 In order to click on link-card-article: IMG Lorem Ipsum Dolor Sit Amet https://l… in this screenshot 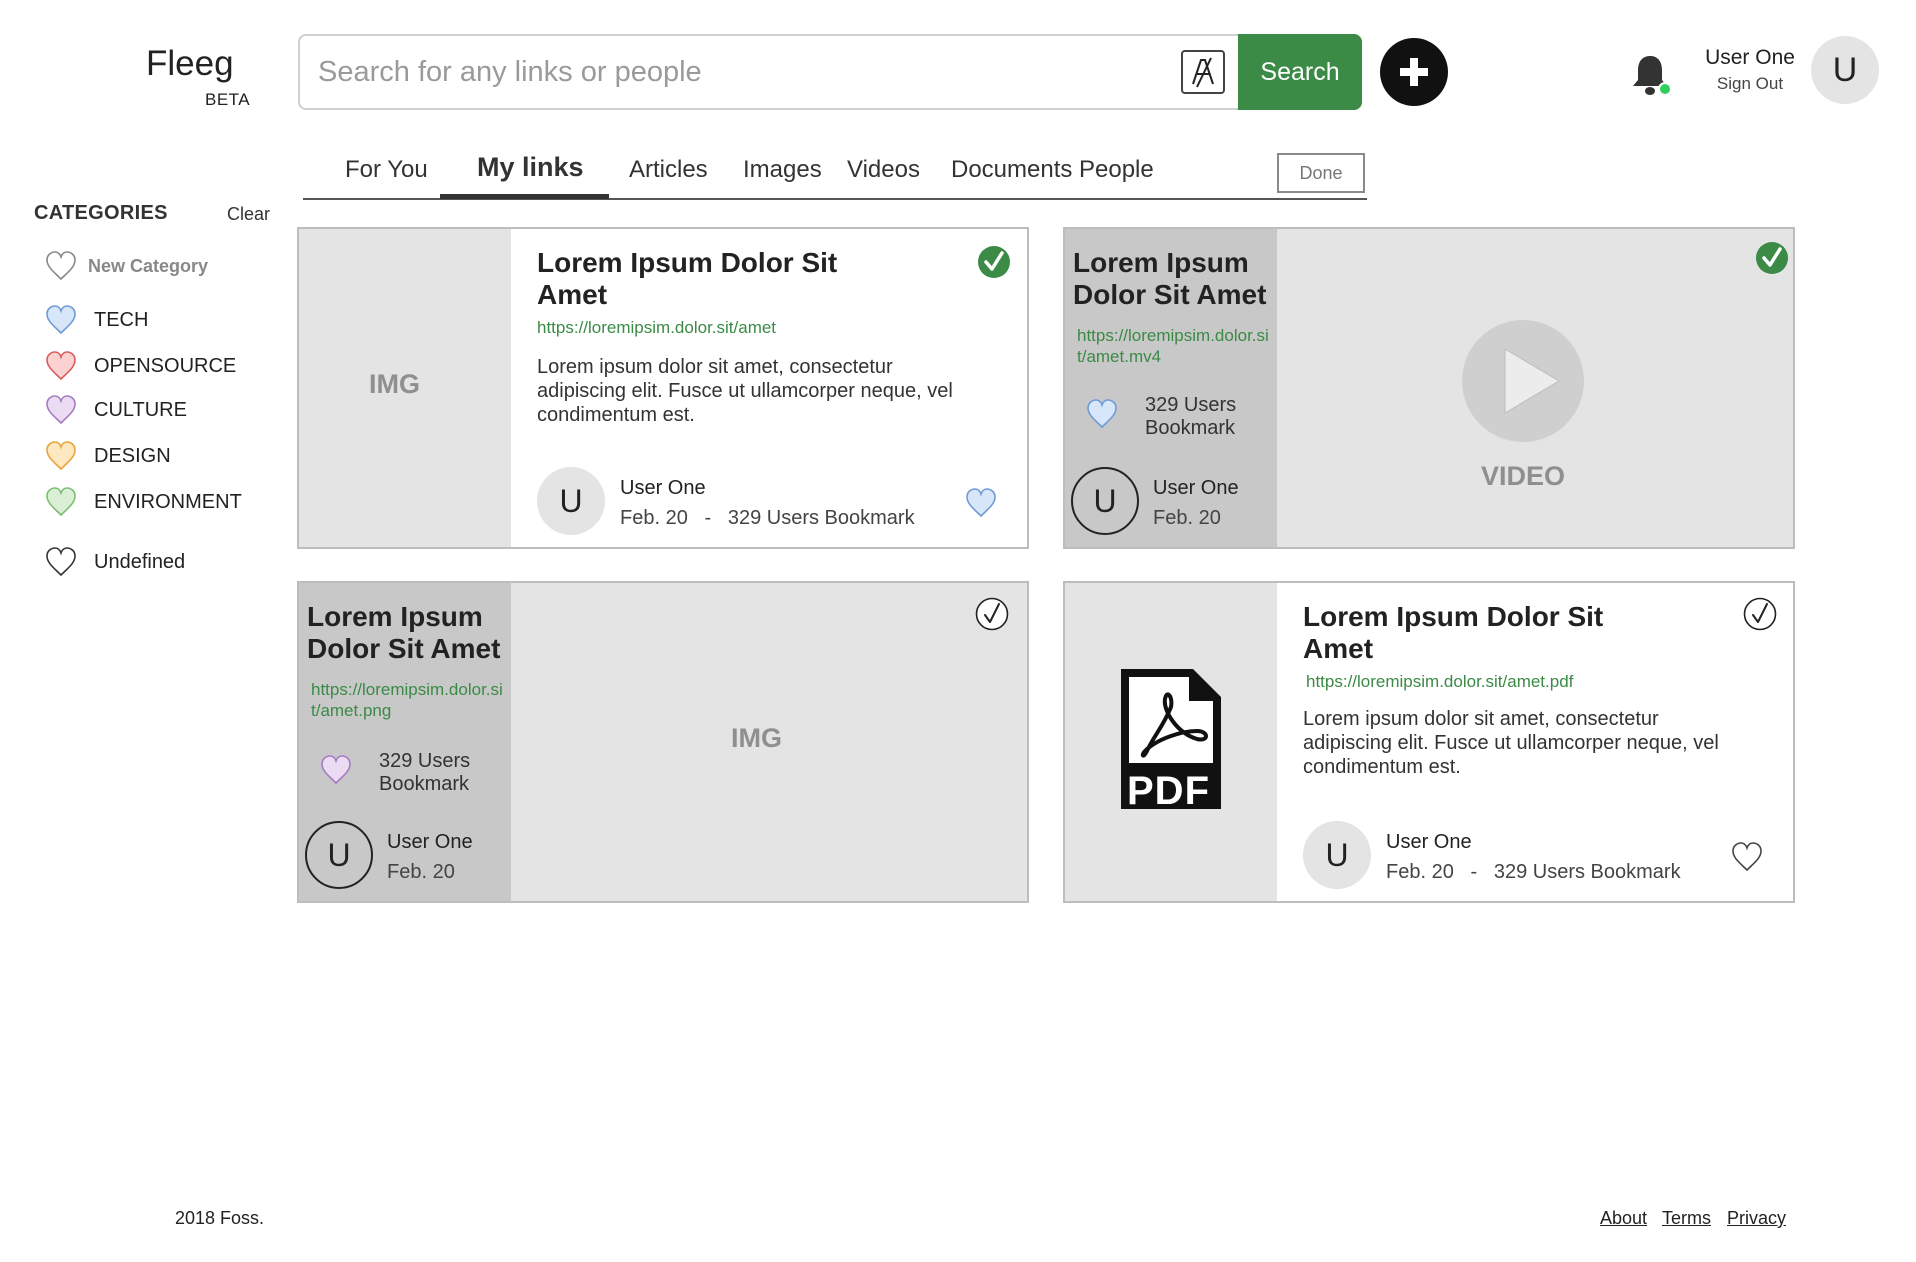, I will do `click(663, 388)`.